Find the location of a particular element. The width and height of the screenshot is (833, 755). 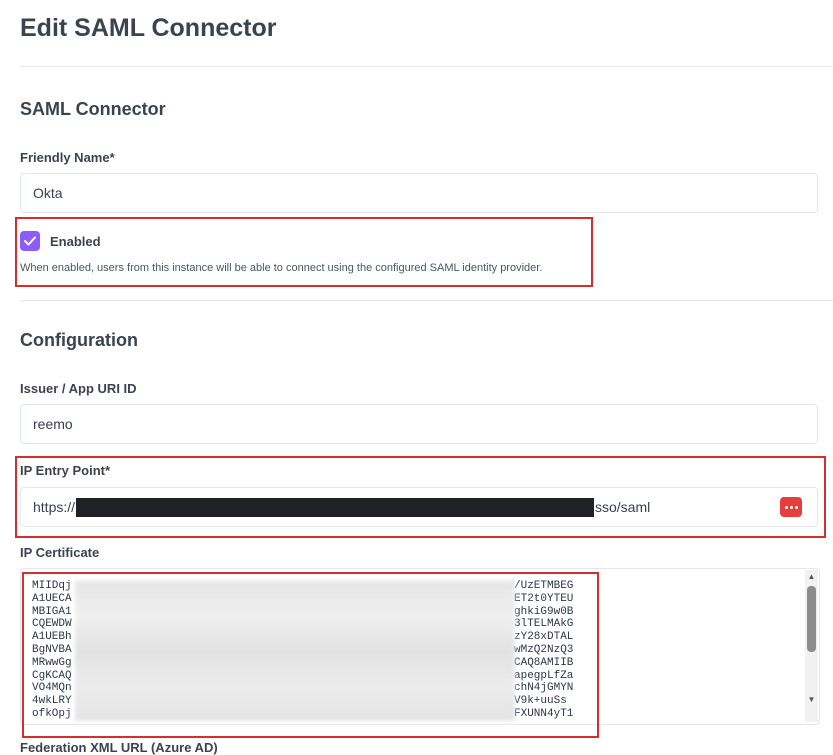

friendly-name-input: Okta is located at coordinates (419, 193).